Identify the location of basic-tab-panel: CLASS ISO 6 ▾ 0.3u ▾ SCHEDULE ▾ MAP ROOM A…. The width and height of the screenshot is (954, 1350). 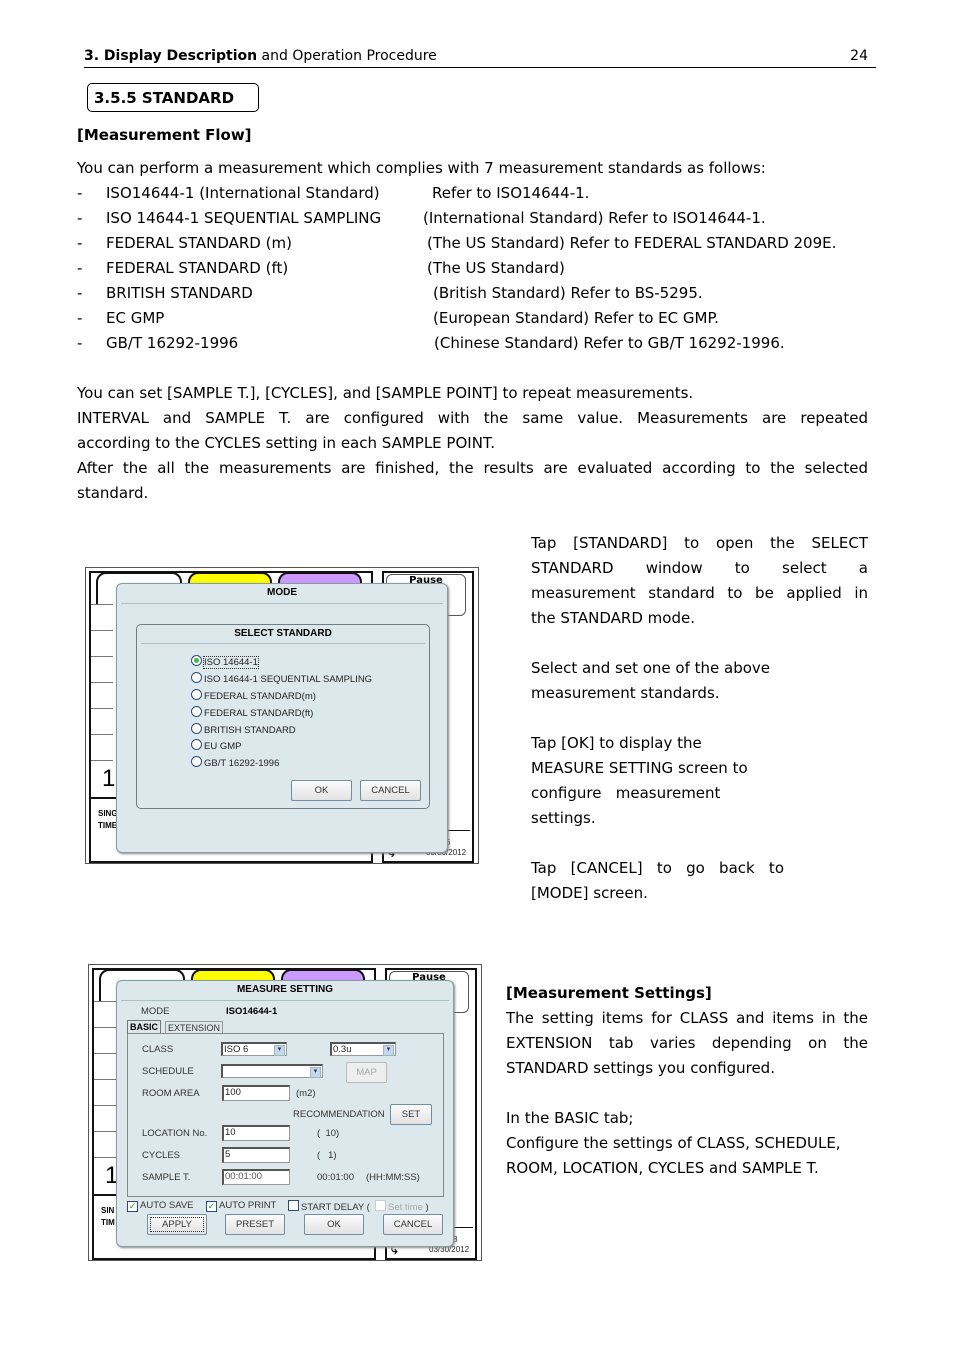
(285, 1115).